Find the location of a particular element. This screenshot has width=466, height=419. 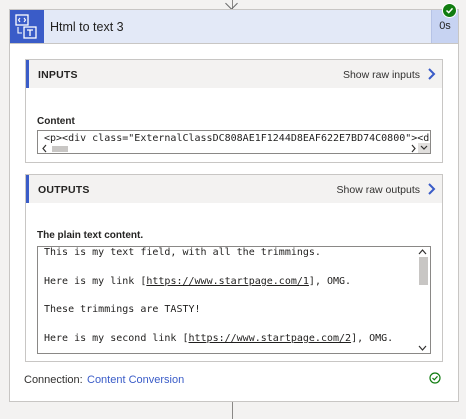

inputs-title: INPUTS is located at coordinates (58, 75).